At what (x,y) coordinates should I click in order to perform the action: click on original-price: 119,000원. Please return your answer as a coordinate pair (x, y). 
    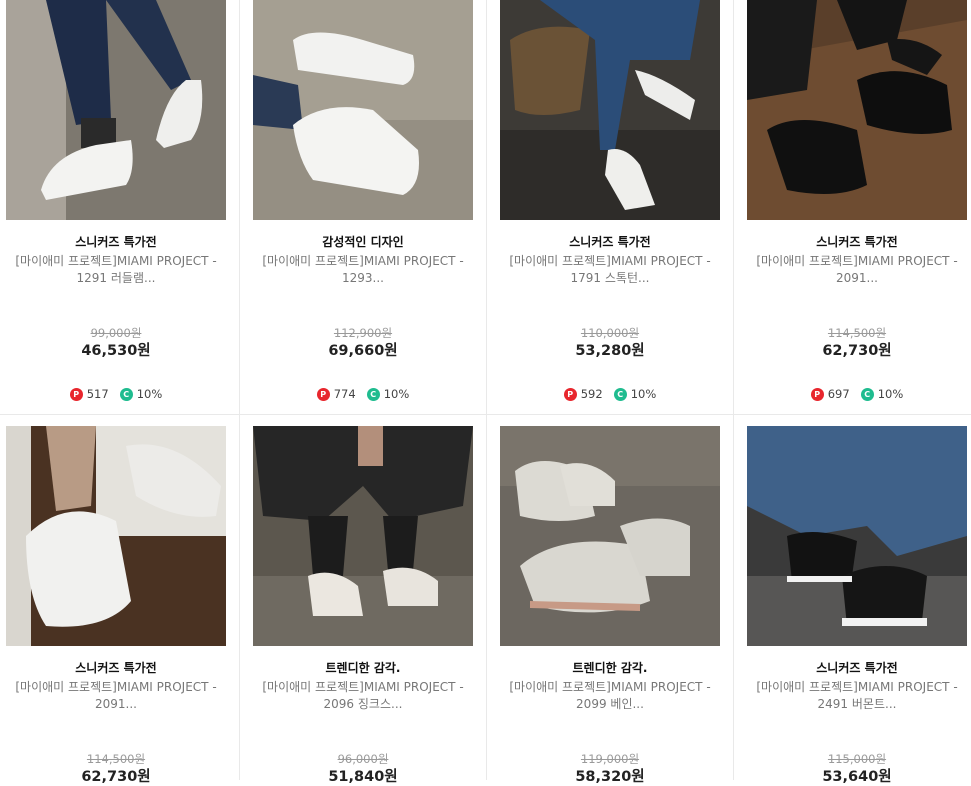
    Looking at the image, I should click on (610, 759).